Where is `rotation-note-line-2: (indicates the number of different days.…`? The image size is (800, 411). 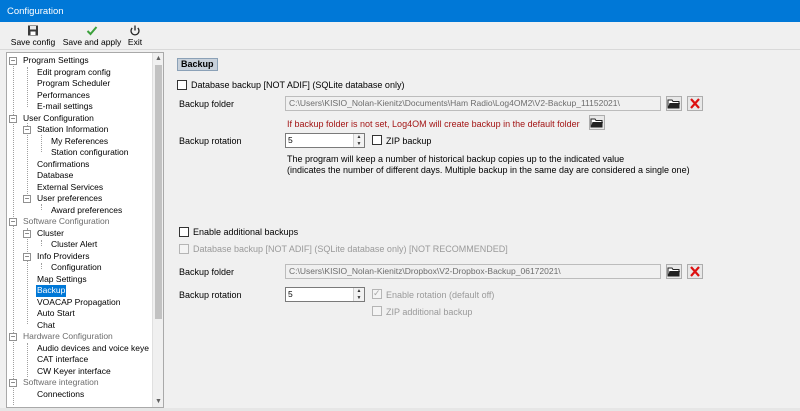
rotation-note-line-2: (indicates the number of different days.… is located at coordinates (488, 170).